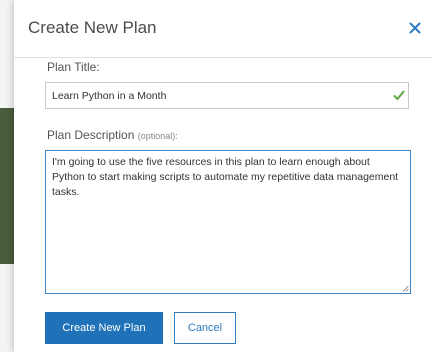  I want to click on plan-description-label: Plan Description (optional):, so click(112, 135).